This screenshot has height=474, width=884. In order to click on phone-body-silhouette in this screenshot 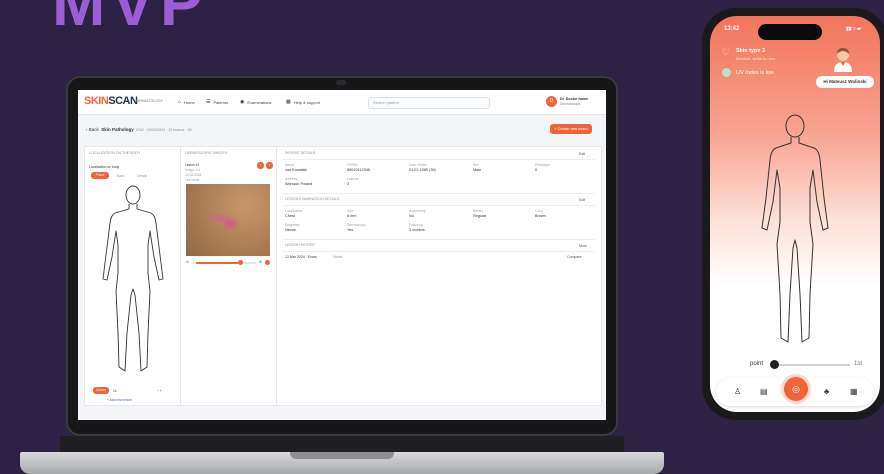, I will do `click(795, 231)`.